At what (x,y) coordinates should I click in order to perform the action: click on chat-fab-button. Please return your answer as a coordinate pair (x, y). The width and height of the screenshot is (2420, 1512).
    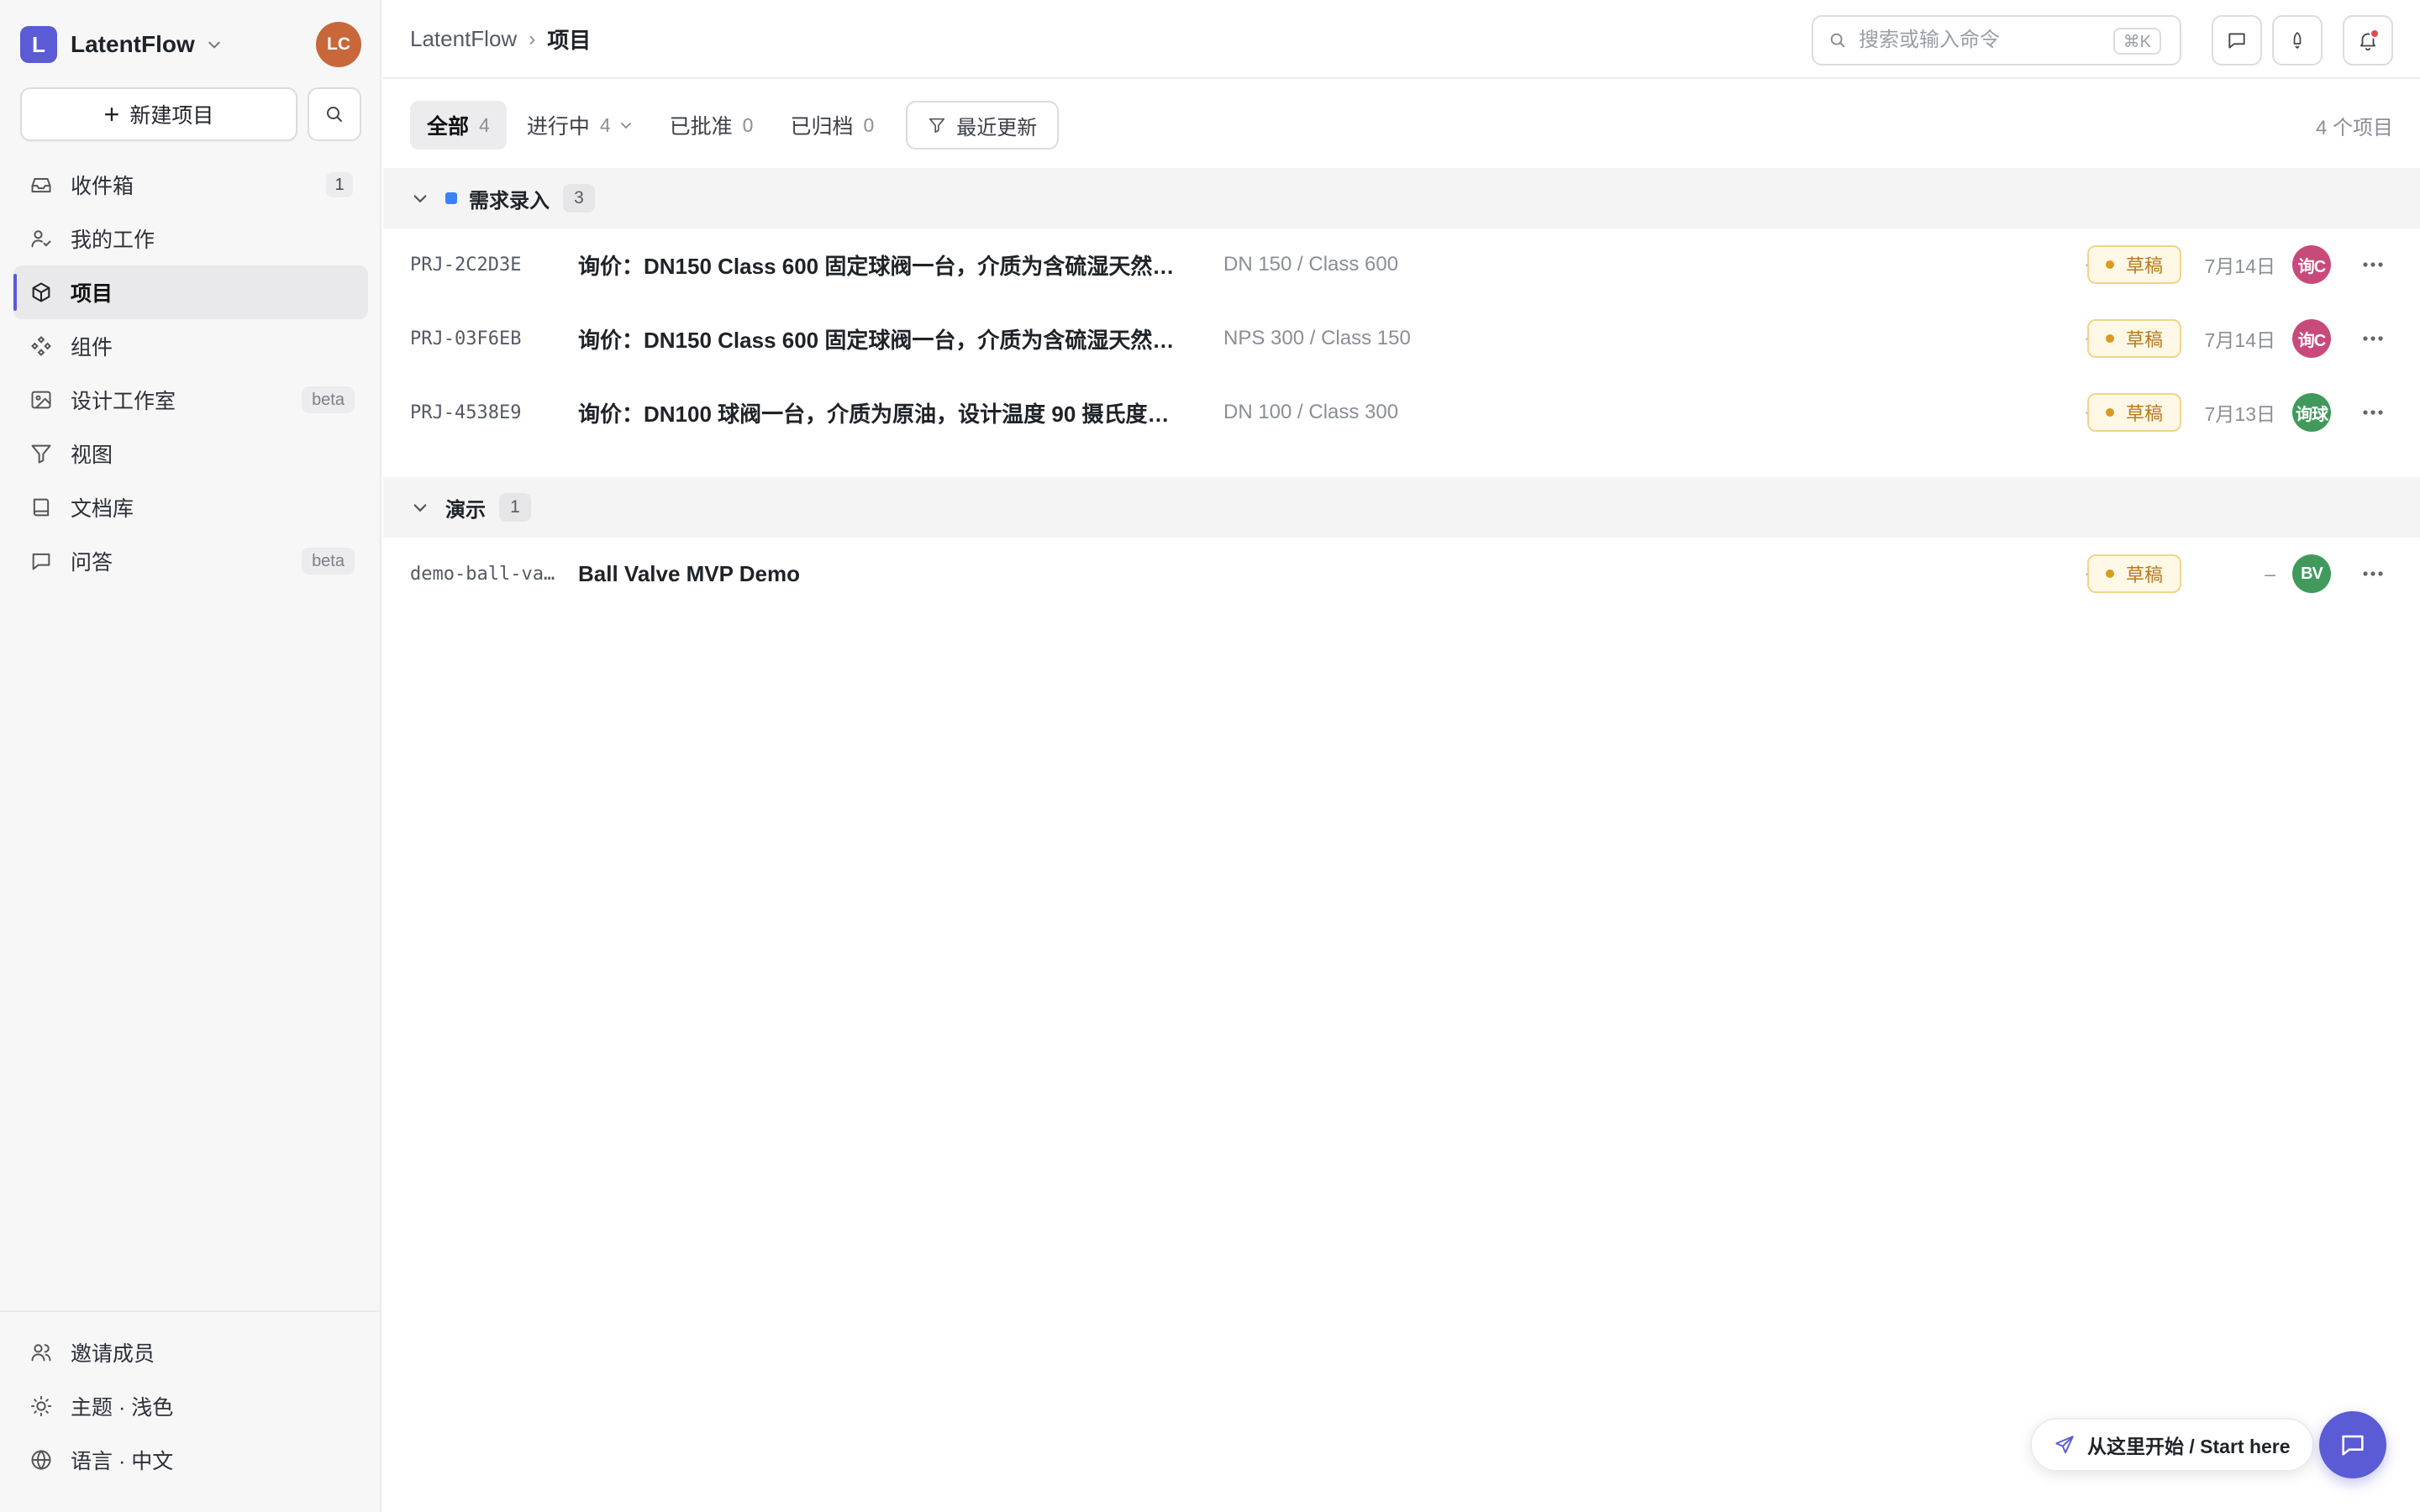
    Looking at the image, I should click on (2352, 1444).